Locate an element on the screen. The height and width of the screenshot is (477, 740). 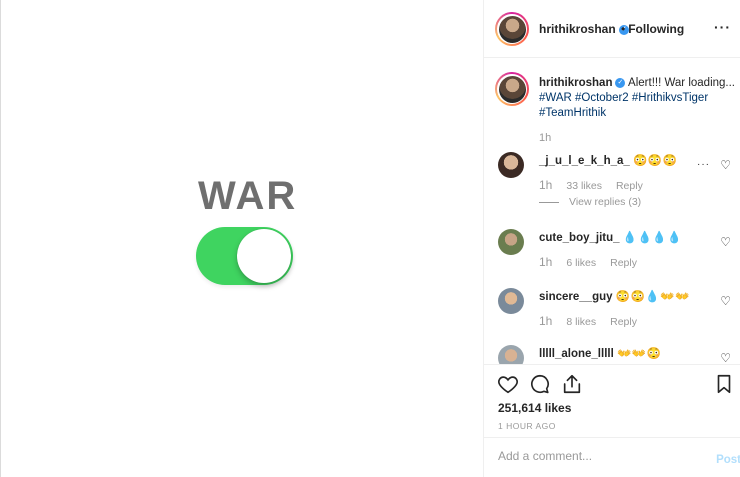
media-title-text: WAR is located at coordinates (248, 196).